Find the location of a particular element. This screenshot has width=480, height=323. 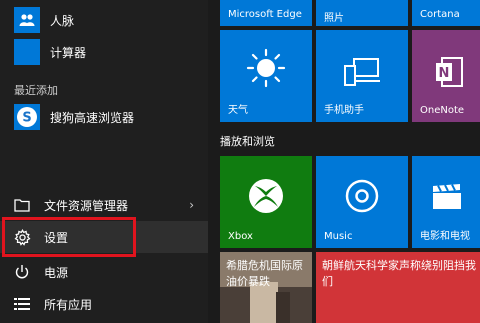

xbox-icon is located at coordinates (266, 196).